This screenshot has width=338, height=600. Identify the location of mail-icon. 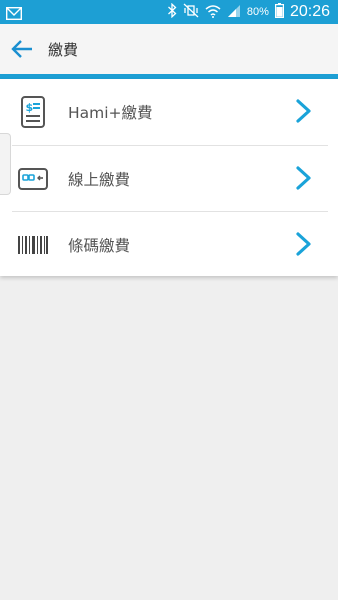
(14, 14).